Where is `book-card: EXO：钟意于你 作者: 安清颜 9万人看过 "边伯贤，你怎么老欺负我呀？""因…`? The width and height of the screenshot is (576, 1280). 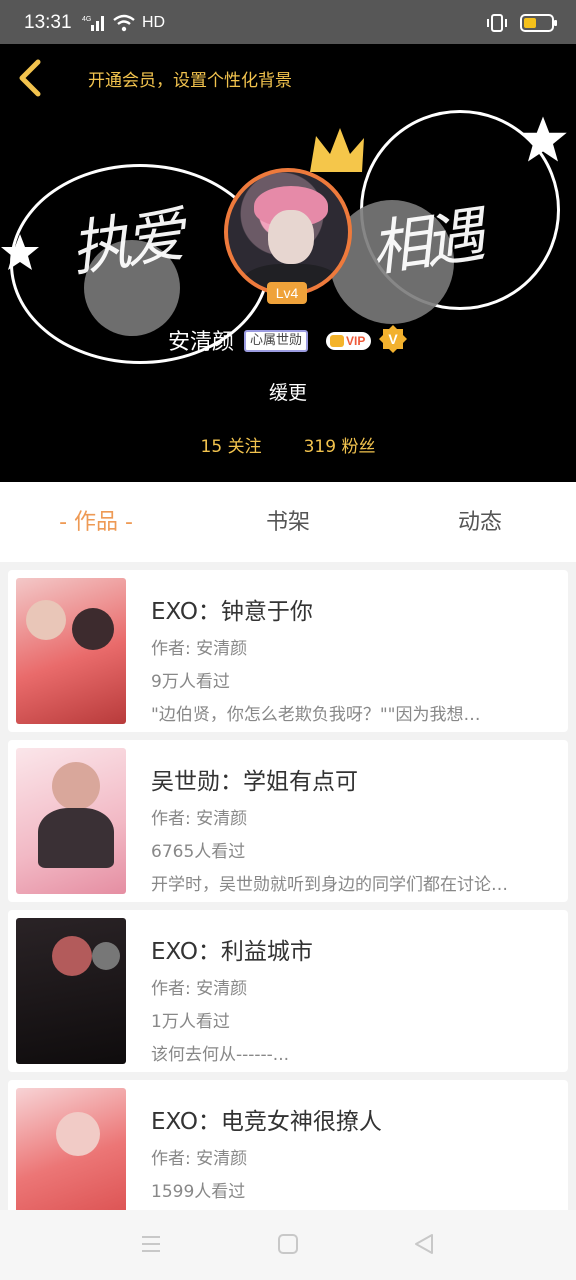
book-card: EXO：钟意于你 作者: 安清颜 9万人看过 "边伯贤，你怎么老欺负我呀？""因… is located at coordinates (288, 651).